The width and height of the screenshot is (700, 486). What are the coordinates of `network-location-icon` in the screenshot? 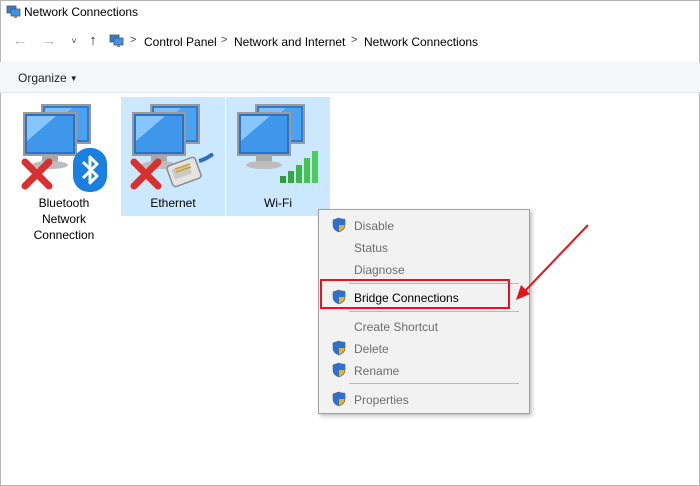 It's located at (116, 40).